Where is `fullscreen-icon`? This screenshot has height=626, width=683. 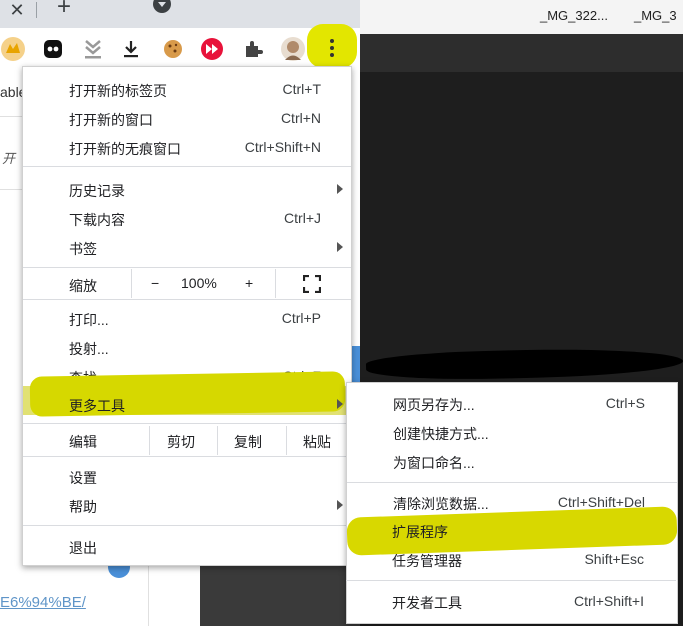
fullscreen-icon is located at coordinates (312, 285).